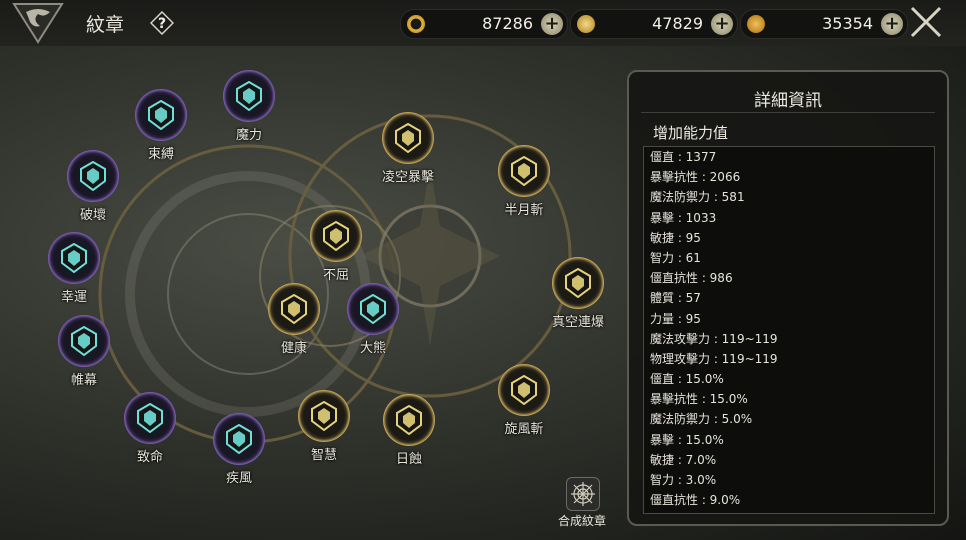  I want to click on emblem-jiankang, so click(294, 309).